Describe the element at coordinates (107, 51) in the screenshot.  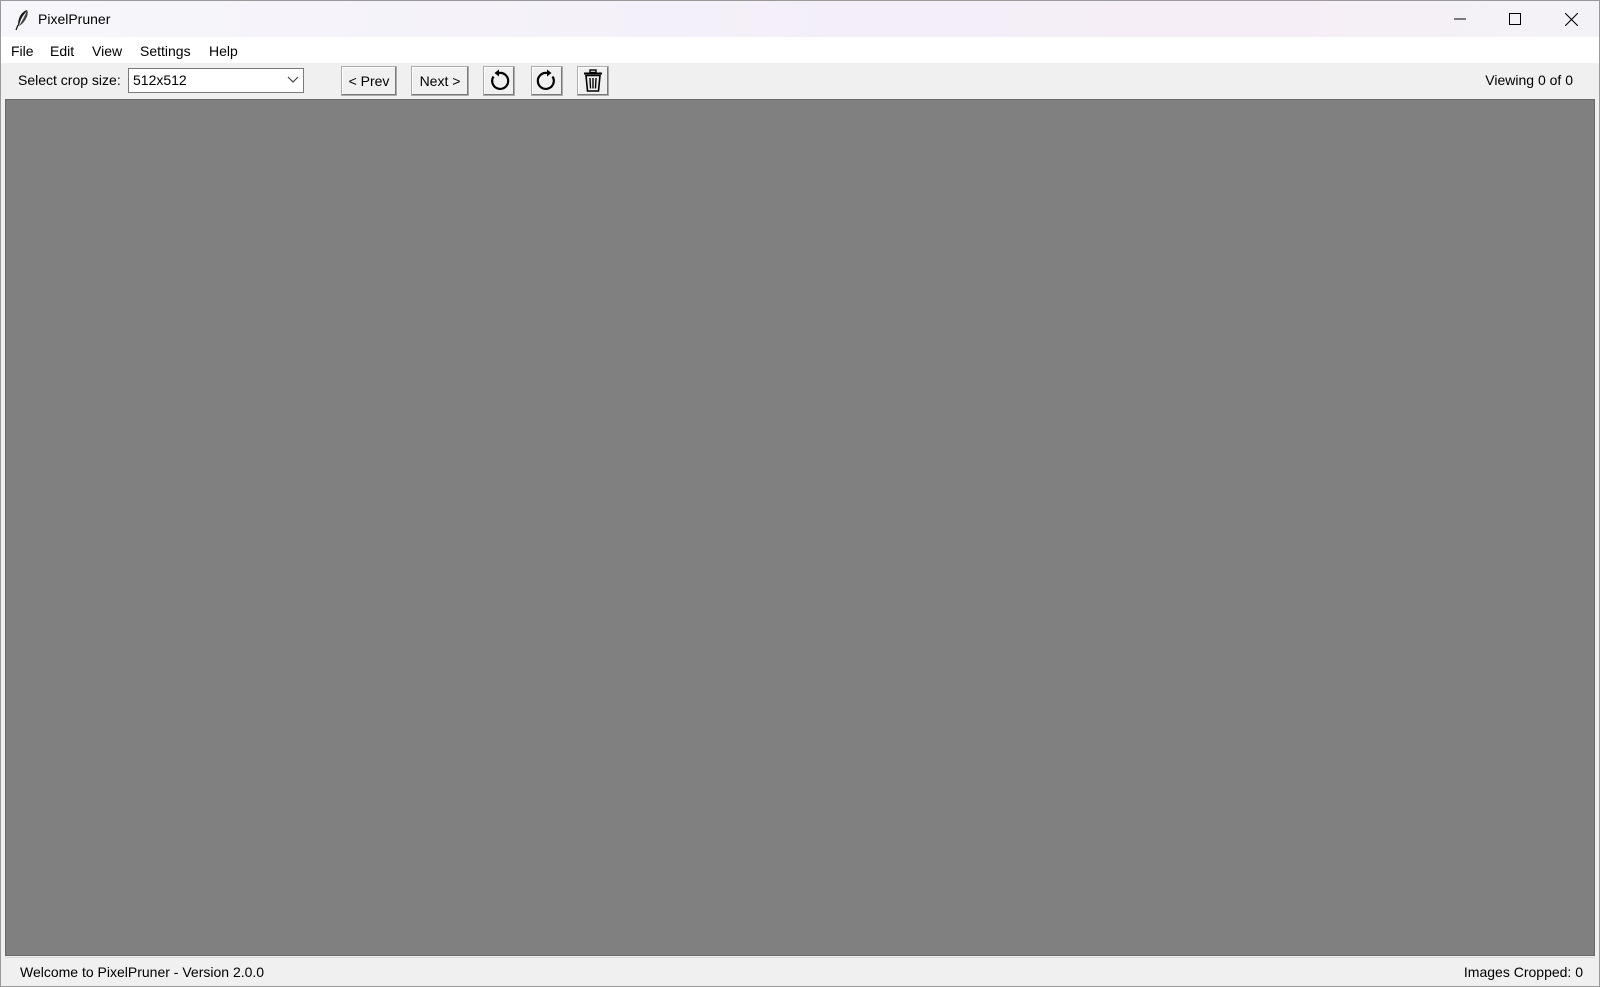
I see `menu-view: View` at that location.